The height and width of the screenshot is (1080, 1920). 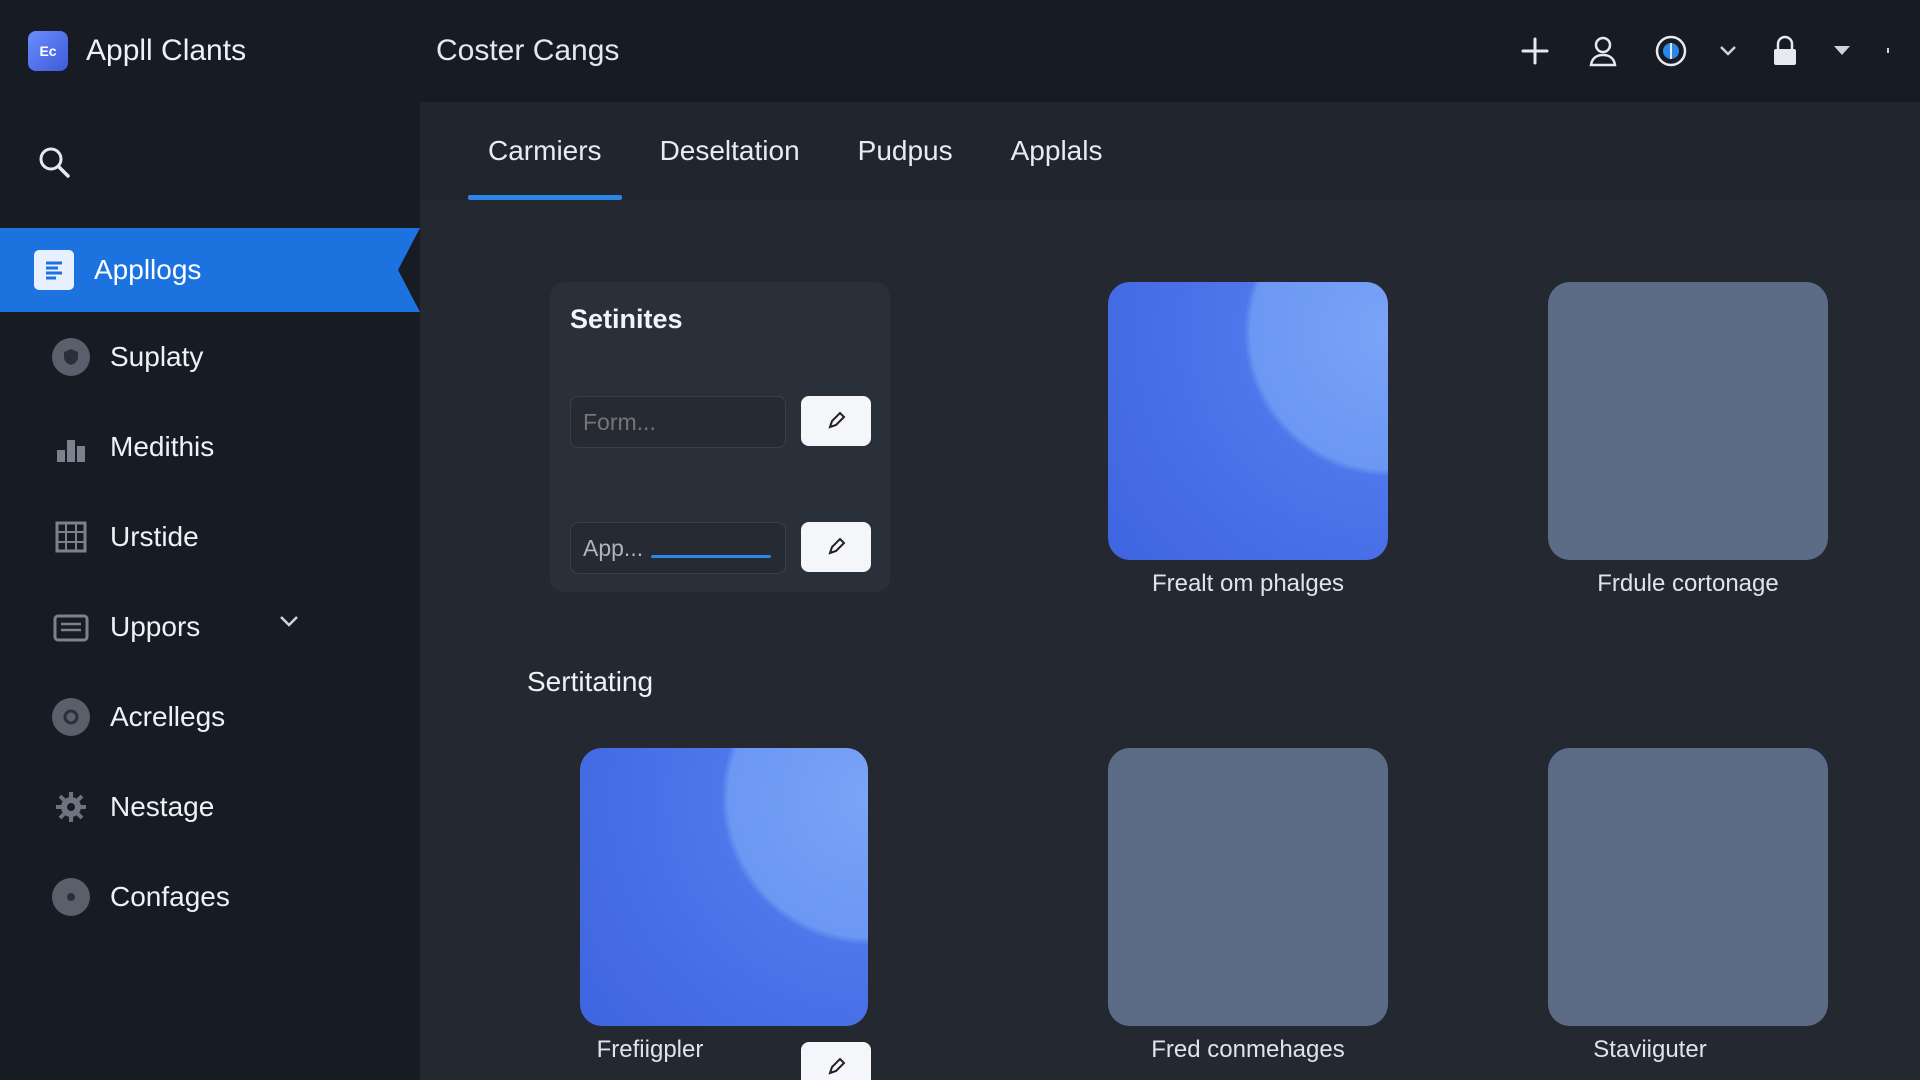 I want to click on app-input-focus-underline, so click(x=711, y=556).